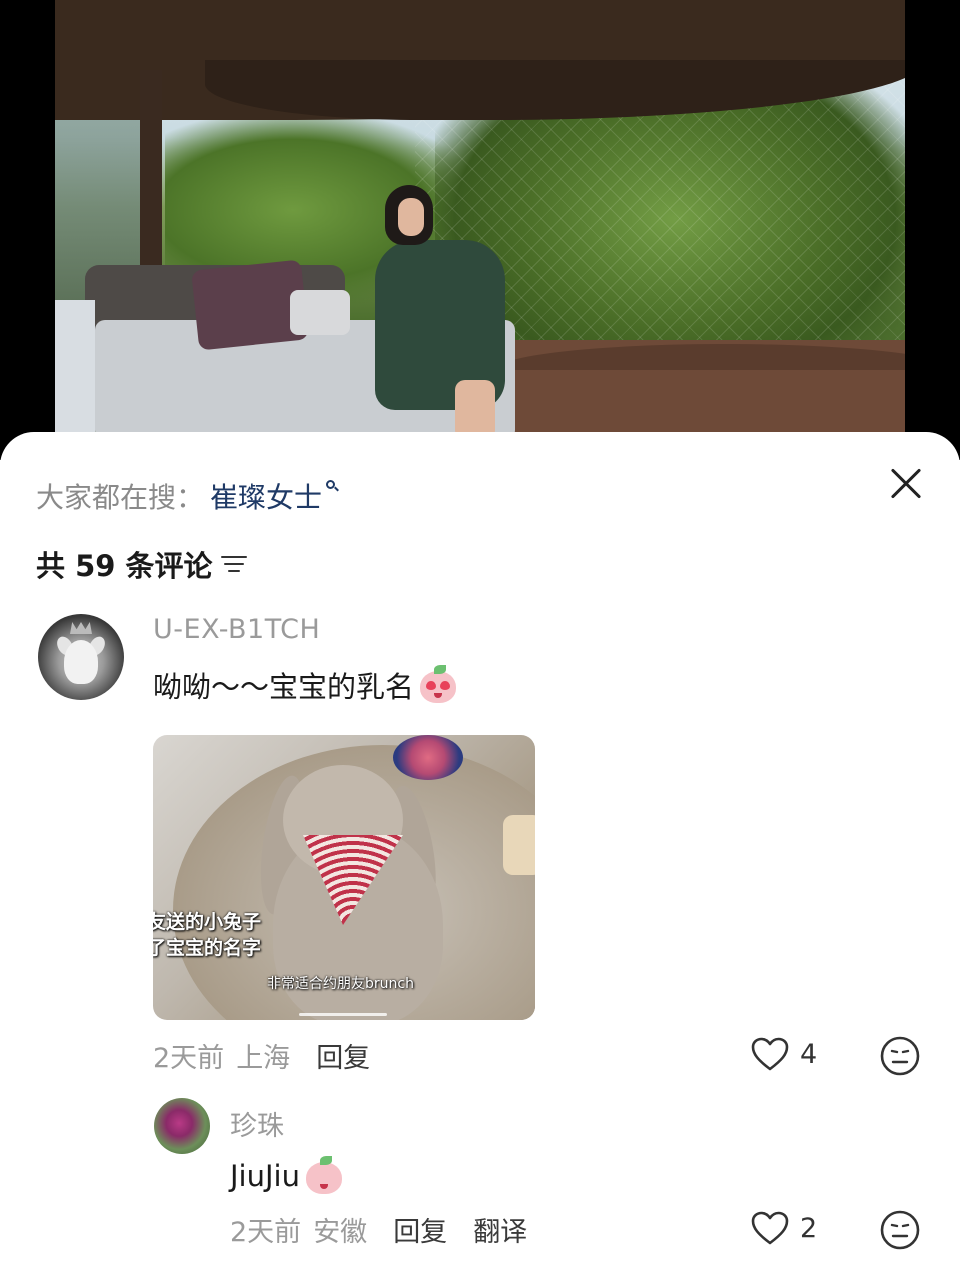 The height and width of the screenshot is (1274, 960). What do you see at coordinates (428, 757) in the screenshot?
I see `image-flower` at bounding box center [428, 757].